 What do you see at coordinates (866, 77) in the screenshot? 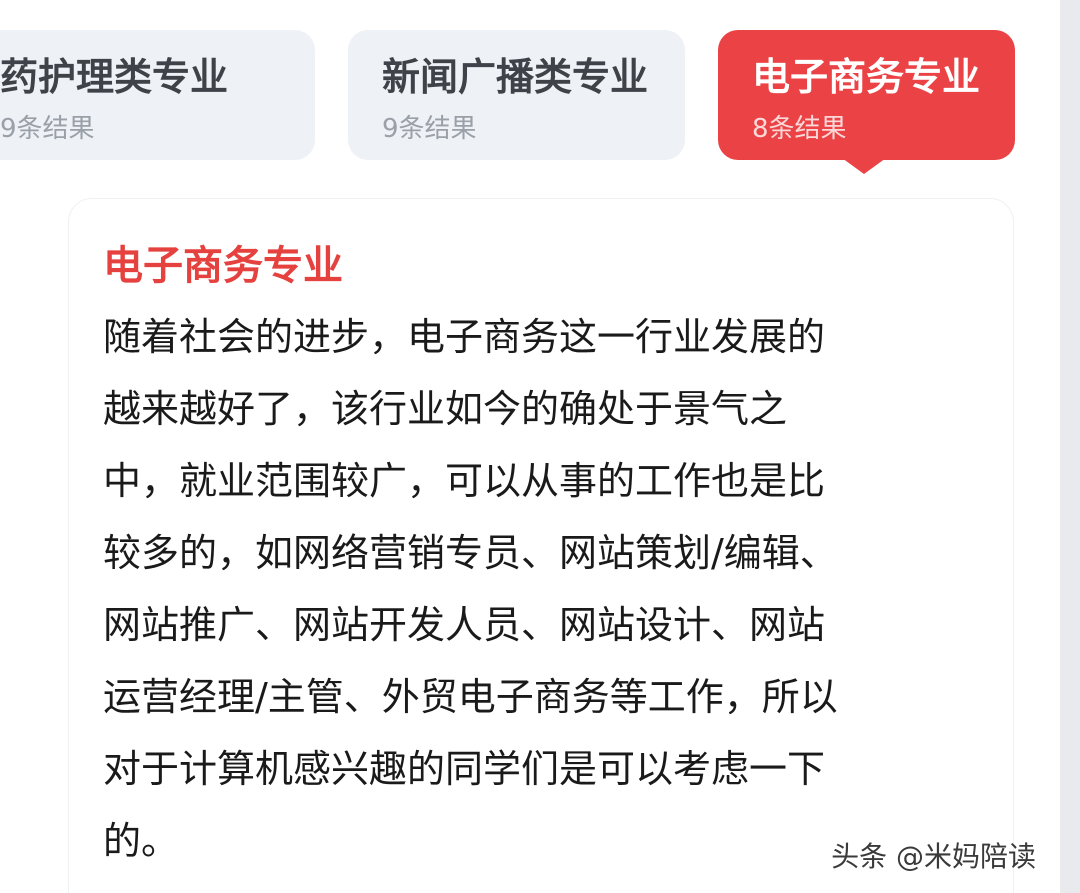
I see `tab-label: 电子商务专业` at bounding box center [866, 77].